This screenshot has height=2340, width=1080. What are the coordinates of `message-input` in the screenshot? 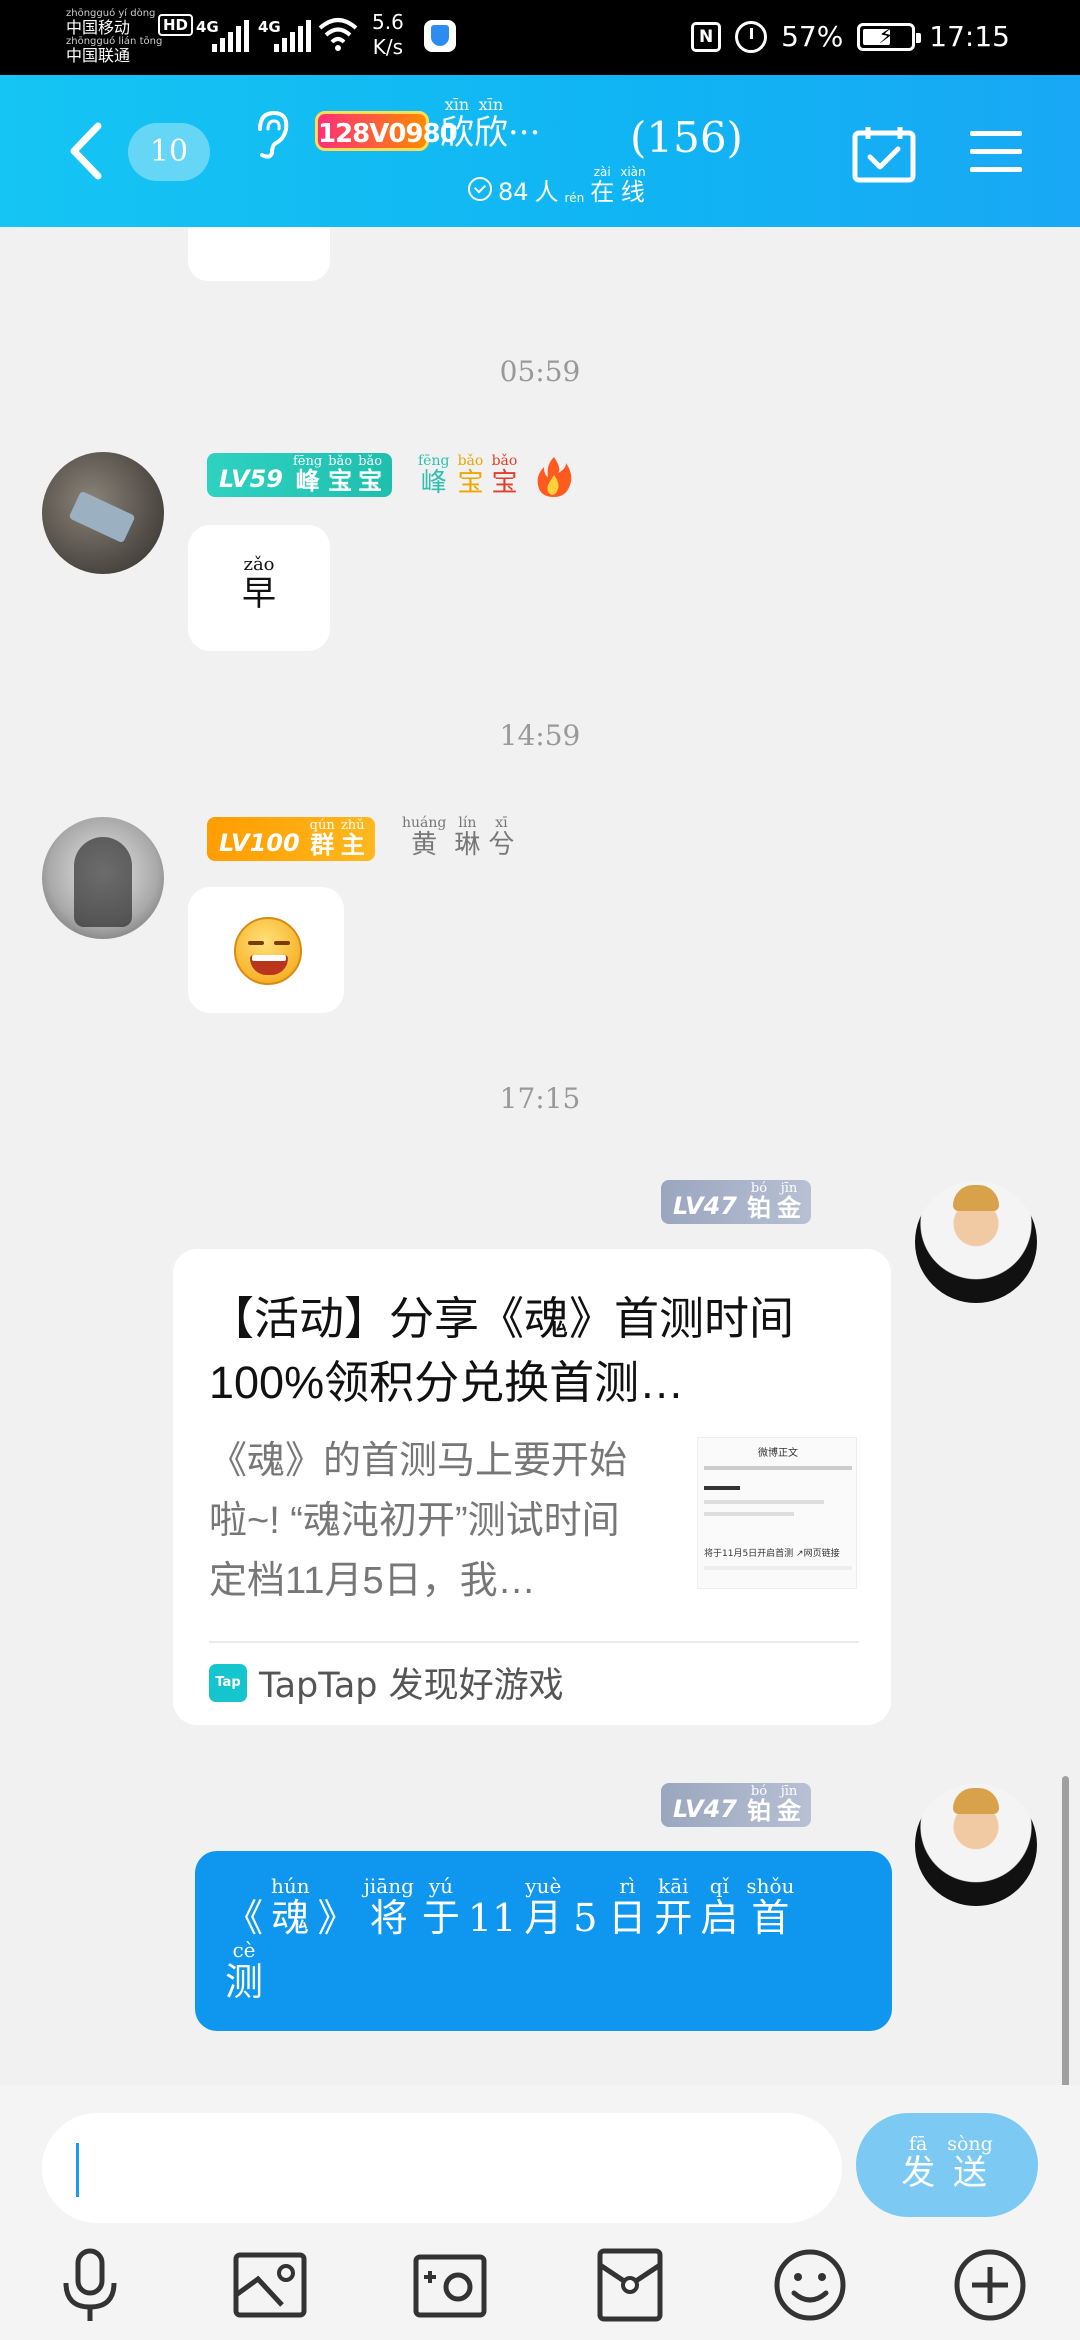 It's located at (442, 2168).